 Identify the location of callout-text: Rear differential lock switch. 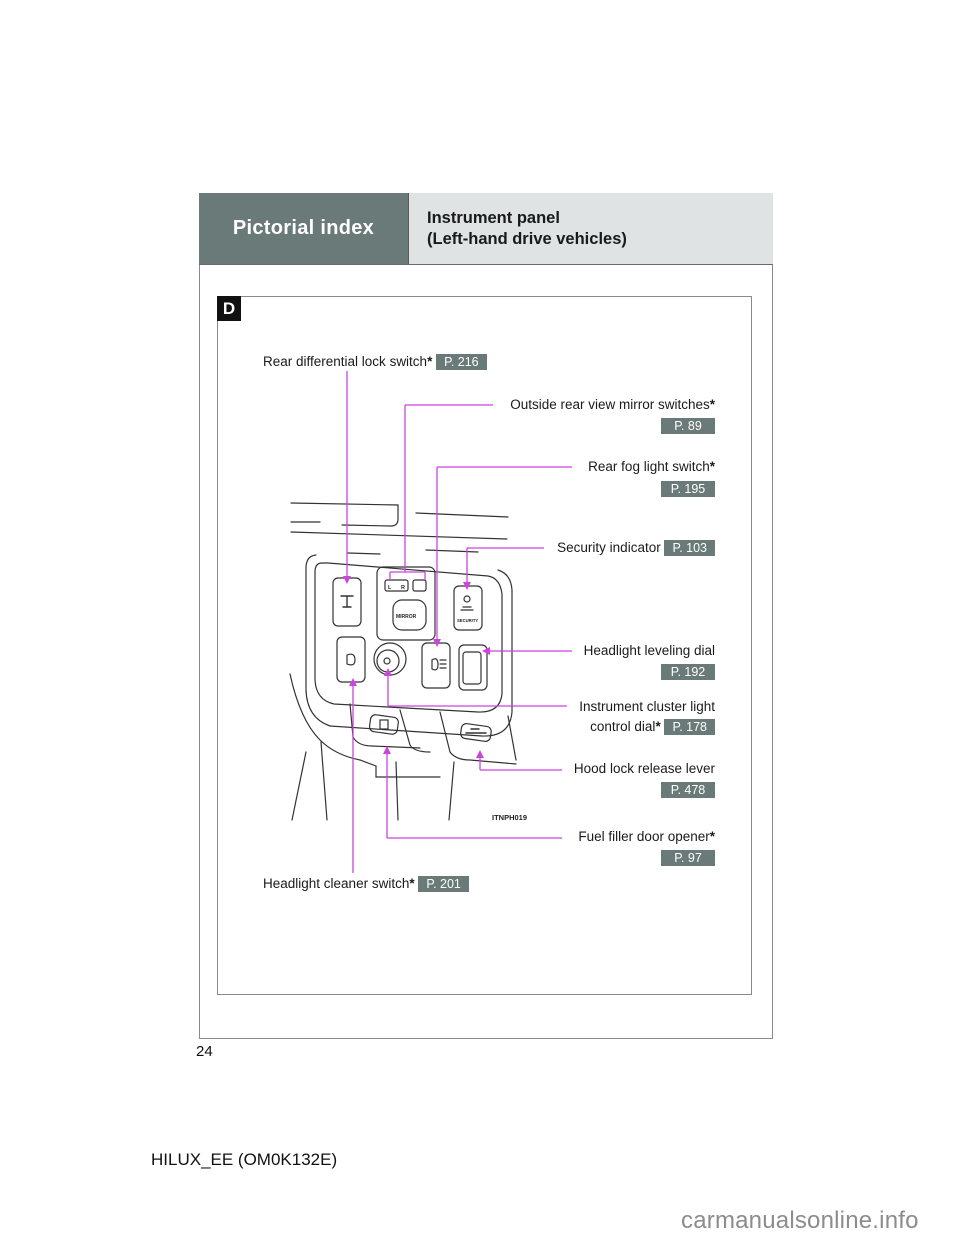
(345, 361).